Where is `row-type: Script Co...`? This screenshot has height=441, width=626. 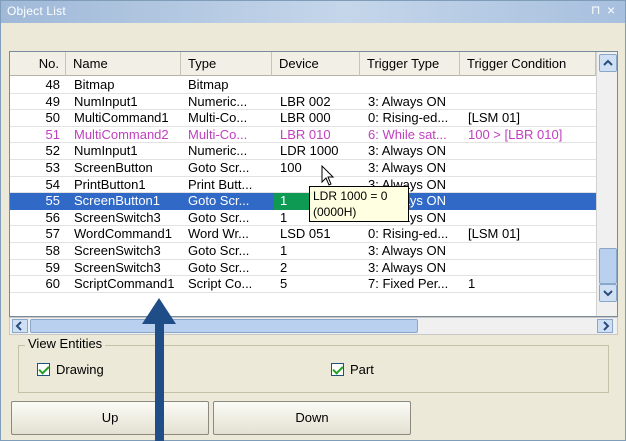 row-type: Script Co... is located at coordinates (220, 284).